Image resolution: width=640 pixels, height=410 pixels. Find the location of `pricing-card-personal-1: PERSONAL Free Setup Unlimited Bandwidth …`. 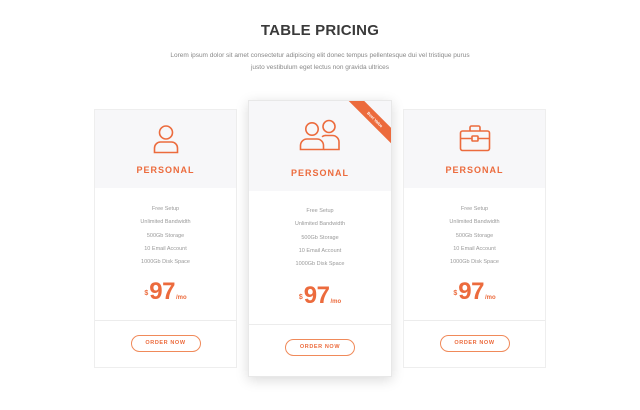

pricing-card-personal-1: PERSONAL Free Setup Unlimited Bandwidth … is located at coordinates (165, 238).